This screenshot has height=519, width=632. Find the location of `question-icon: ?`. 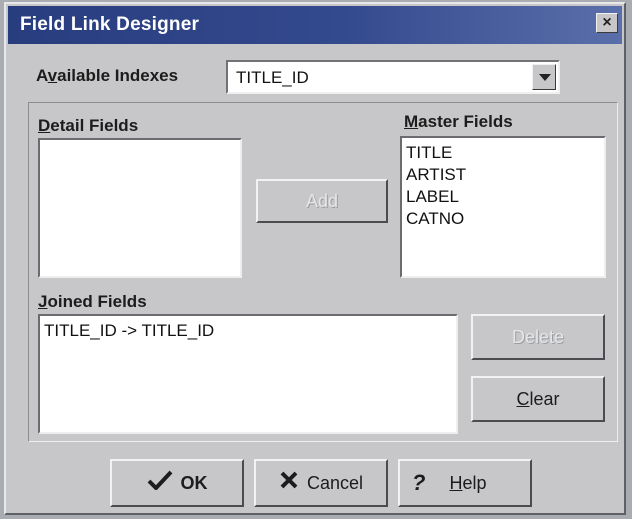

question-icon: ? is located at coordinates (419, 482).